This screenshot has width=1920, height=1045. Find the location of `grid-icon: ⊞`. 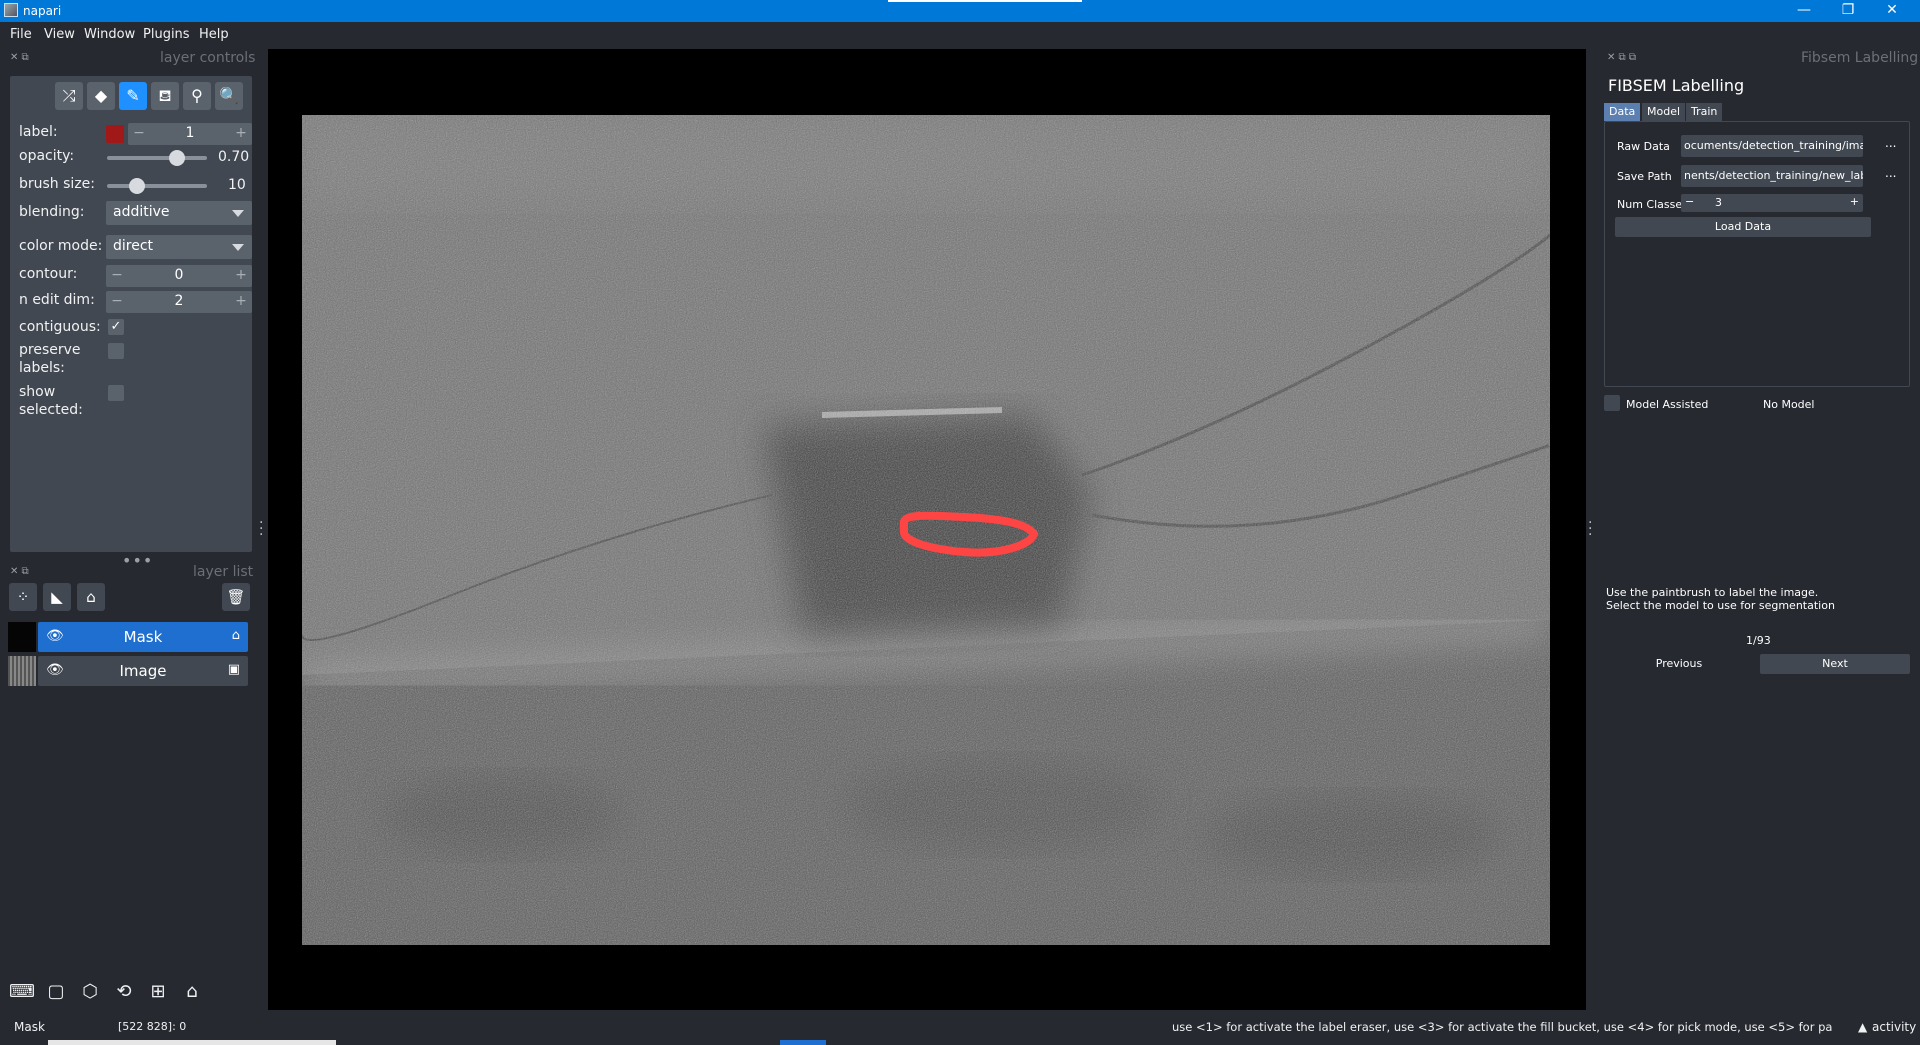

grid-icon: ⊞ is located at coordinates (158, 992).